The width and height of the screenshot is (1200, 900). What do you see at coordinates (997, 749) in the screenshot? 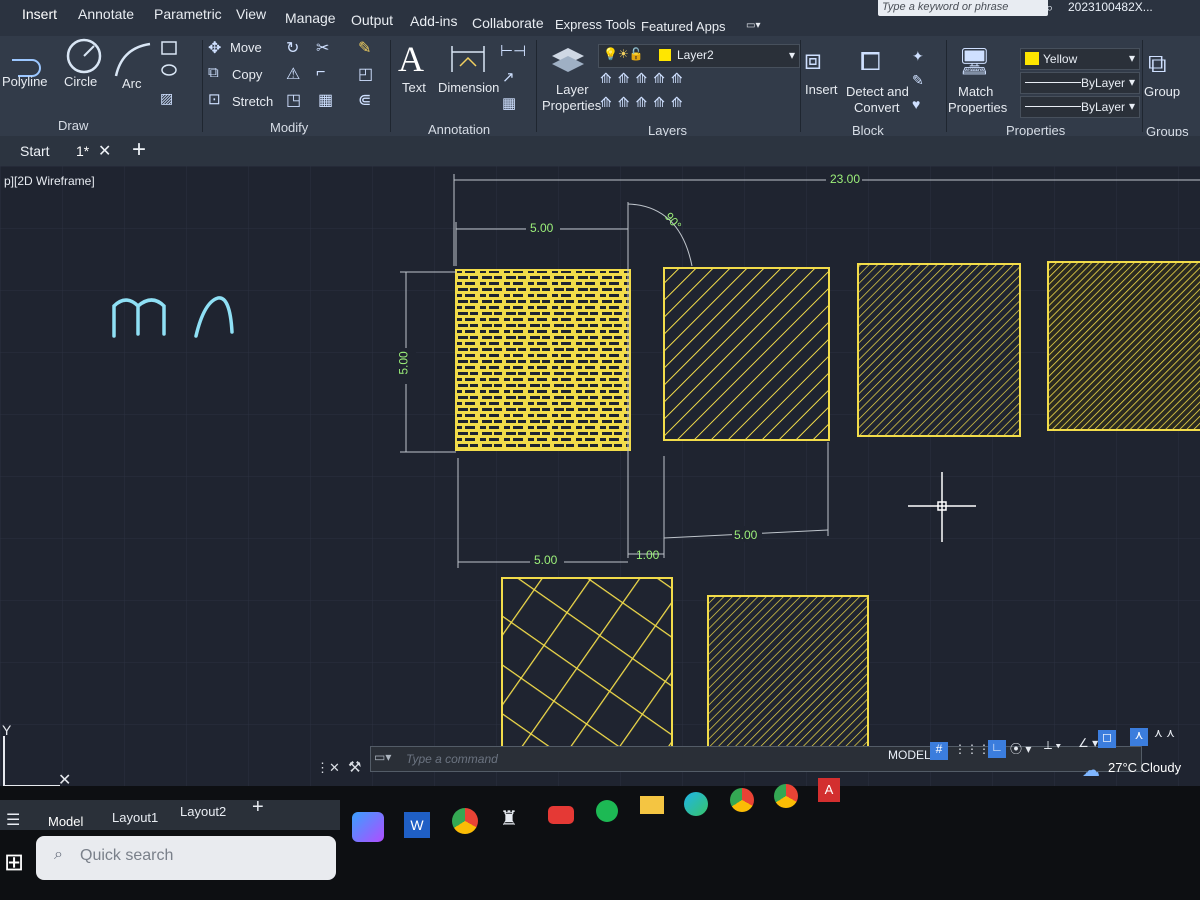
I see `ortho-icon: ∟` at bounding box center [997, 749].